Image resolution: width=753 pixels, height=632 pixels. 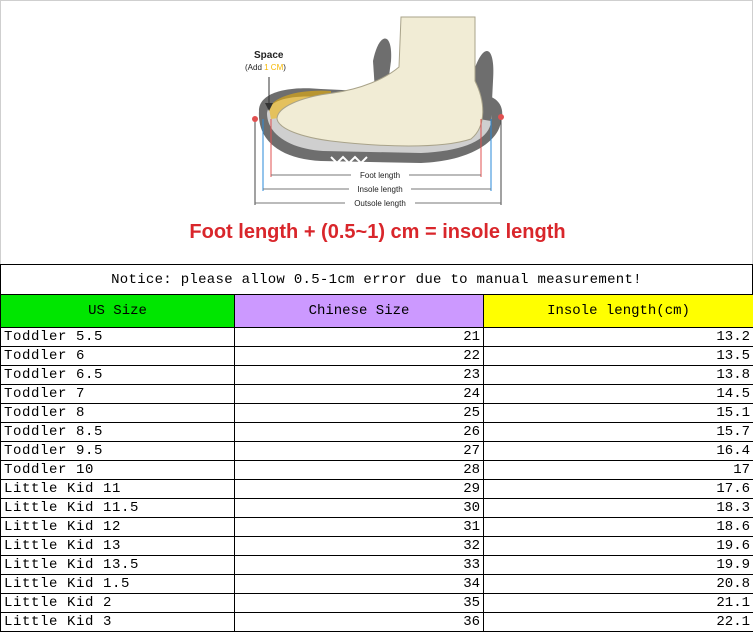 I want to click on insole-length-cell: 22.1, so click(x=618, y=622).